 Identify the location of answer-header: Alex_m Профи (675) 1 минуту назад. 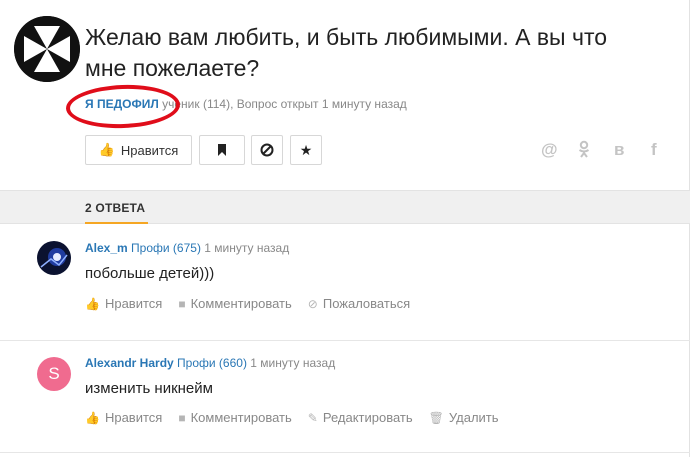
(187, 248).